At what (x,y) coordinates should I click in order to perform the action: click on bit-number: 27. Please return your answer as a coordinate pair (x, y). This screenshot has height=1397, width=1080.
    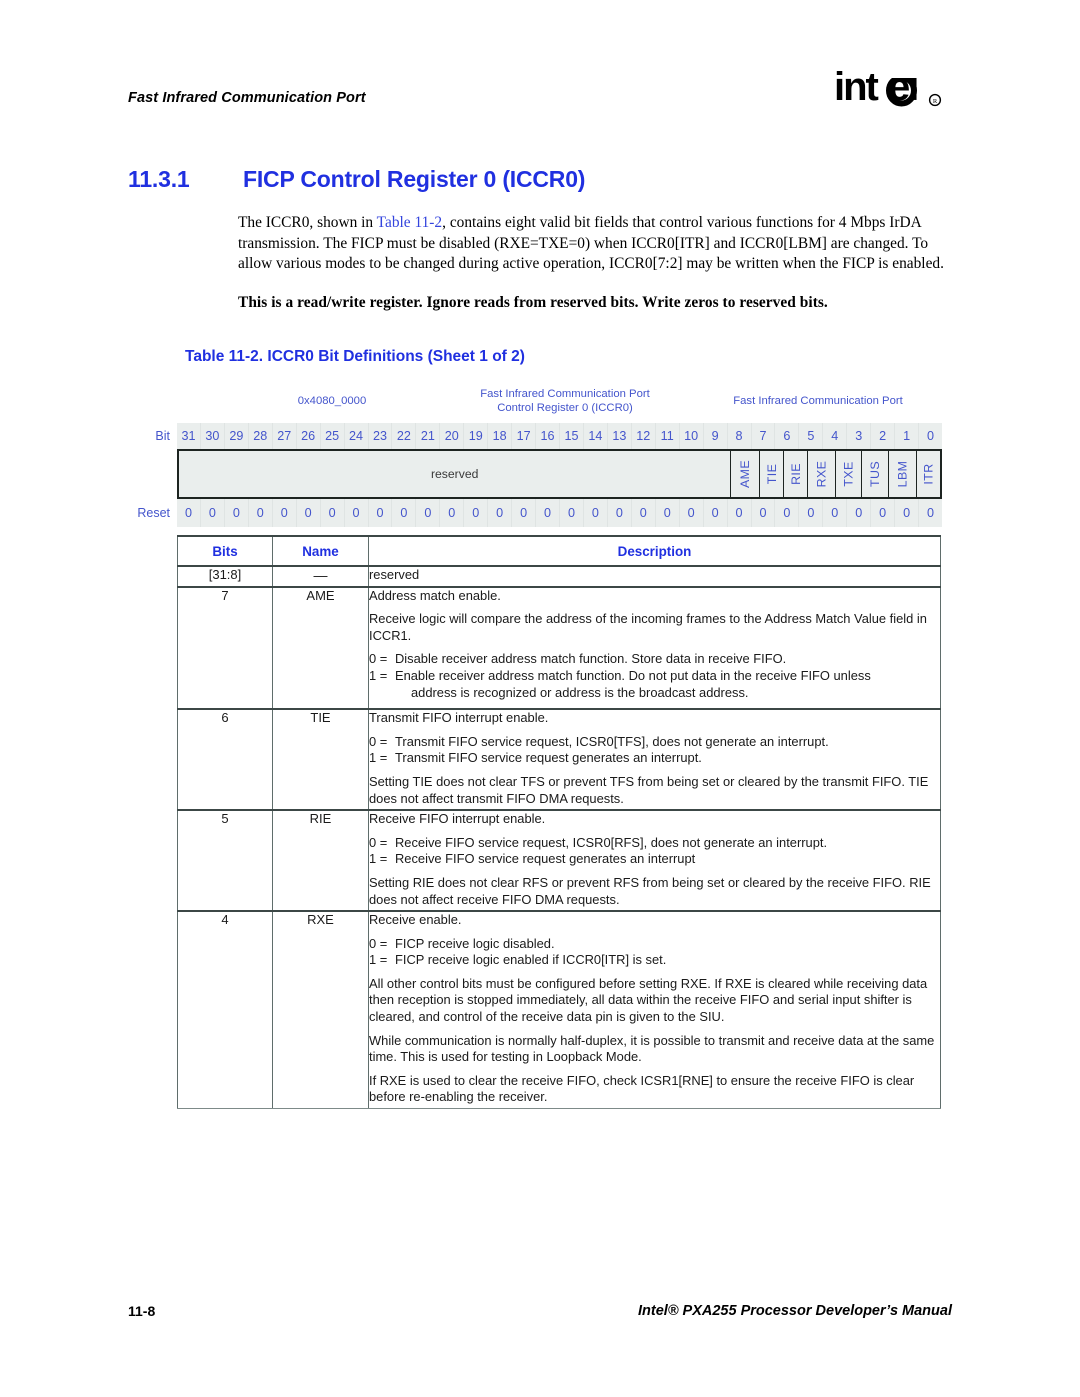
    Looking at the image, I should click on (285, 436).